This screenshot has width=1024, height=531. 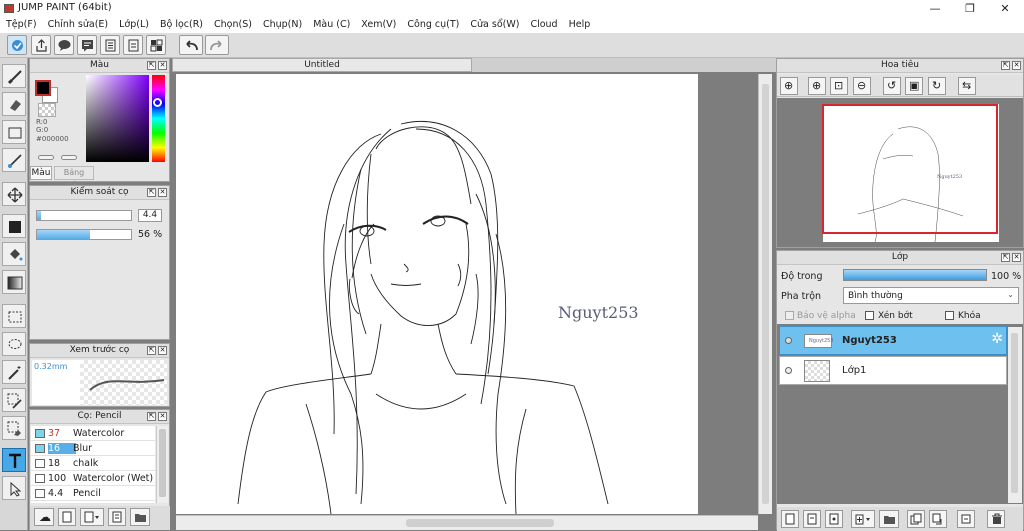 What do you see at coordinates (839, 86) in the screenshot?
I see `nav-fit-button: ⊡` at bounding box center [839, 86].